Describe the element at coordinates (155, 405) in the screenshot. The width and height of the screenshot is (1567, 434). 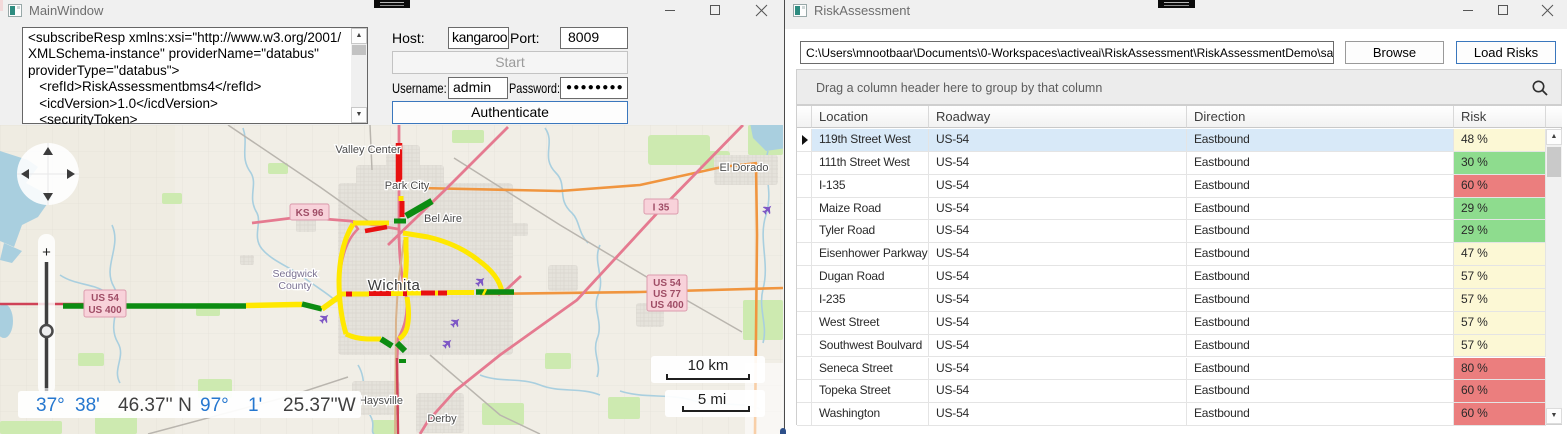
I see `svg-text: 46.37'' N` at that location.